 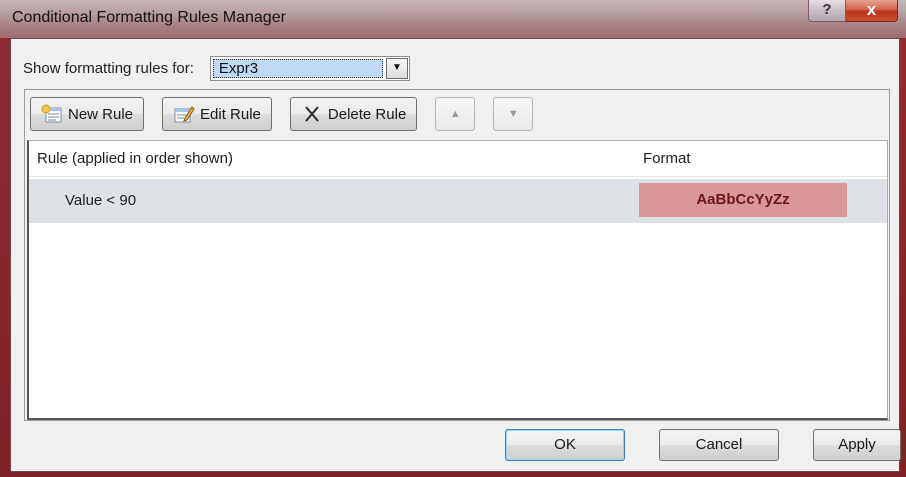 What do you see at coordinates (719, 445) in the screenshot?
I see `cancel-button: Cancel` at bounding box center [719, 445].